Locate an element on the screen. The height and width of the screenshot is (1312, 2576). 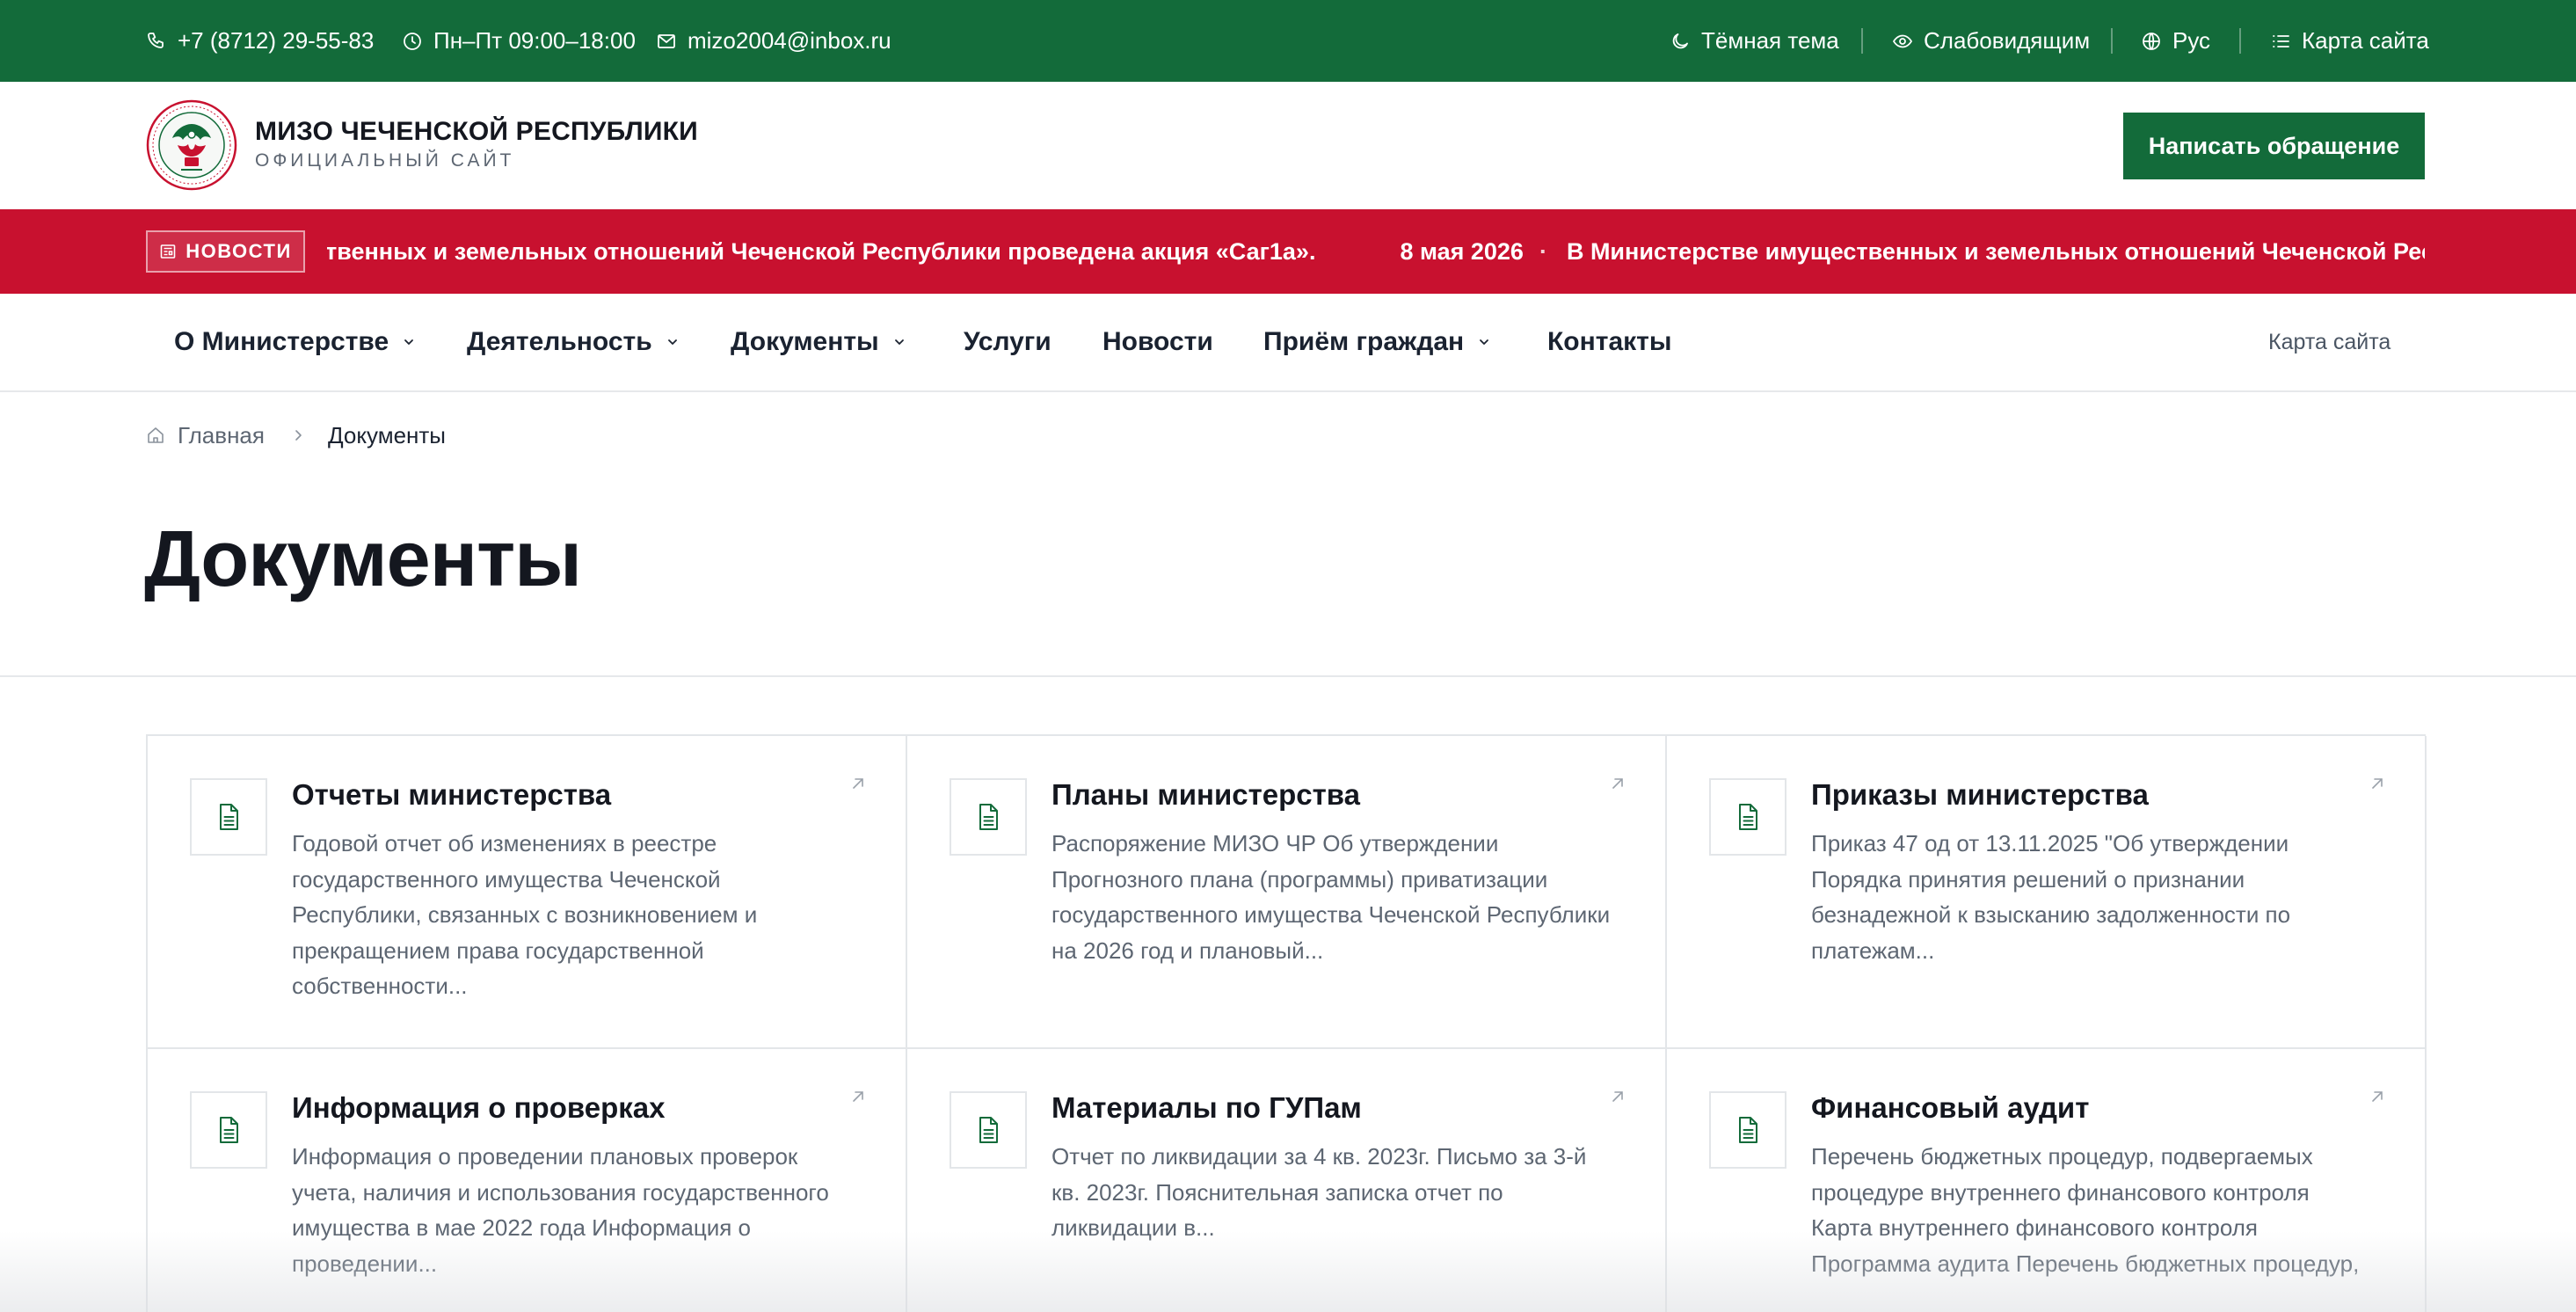
eye-icon is located at coordinates (1902, 40).